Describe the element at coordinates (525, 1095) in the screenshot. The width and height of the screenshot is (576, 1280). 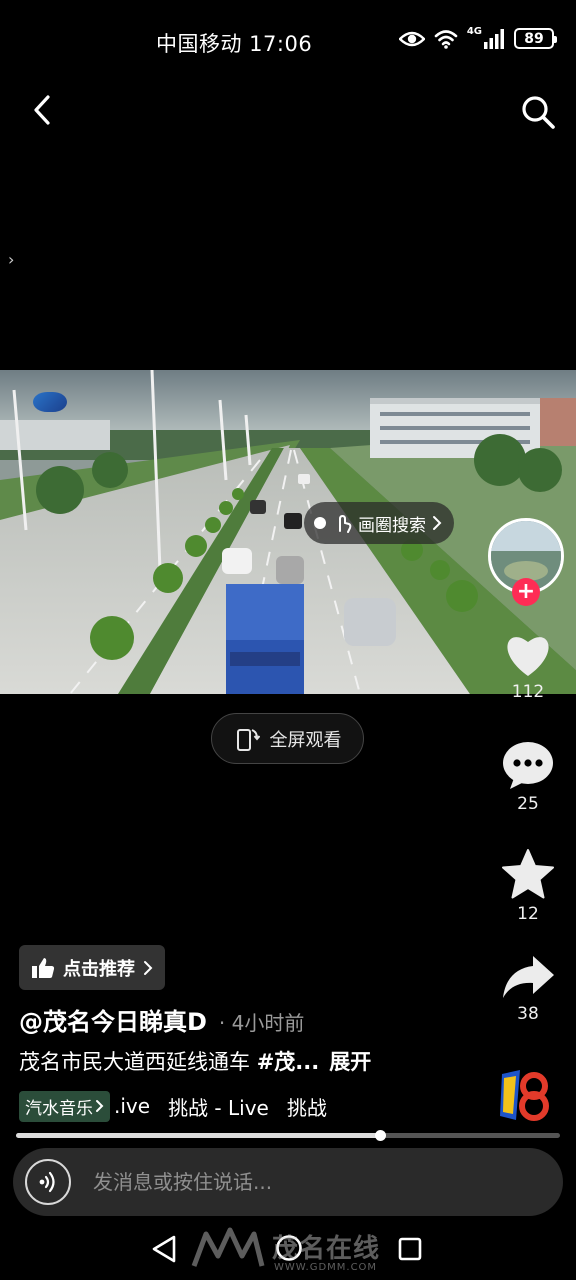
I see `channel-badge-icon` at that location.